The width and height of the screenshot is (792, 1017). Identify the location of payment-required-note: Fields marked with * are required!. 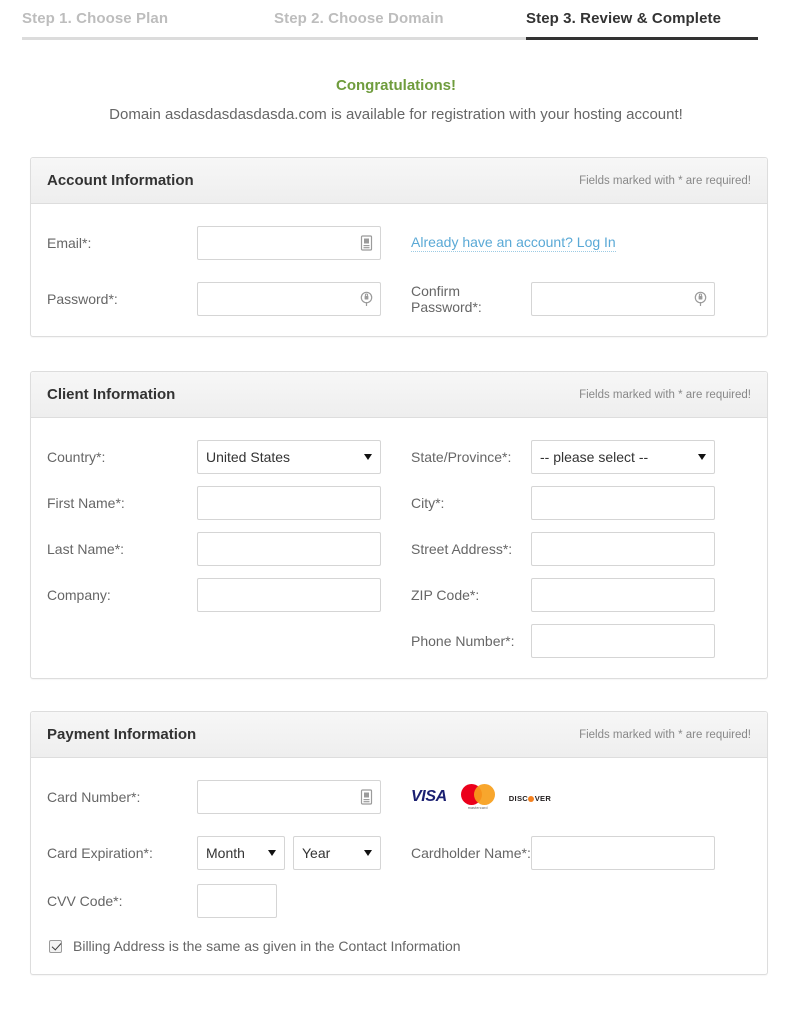
(665, 734).